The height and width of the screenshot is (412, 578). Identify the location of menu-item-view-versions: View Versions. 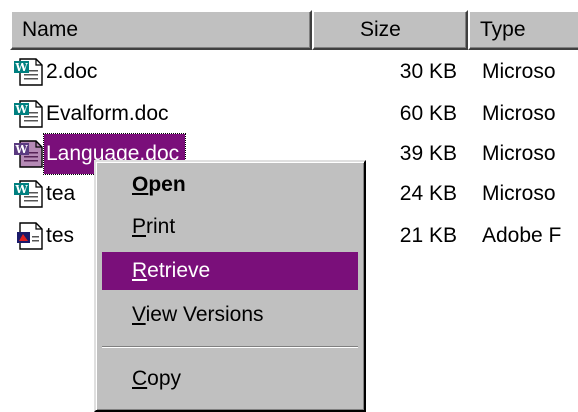
(230, 315).